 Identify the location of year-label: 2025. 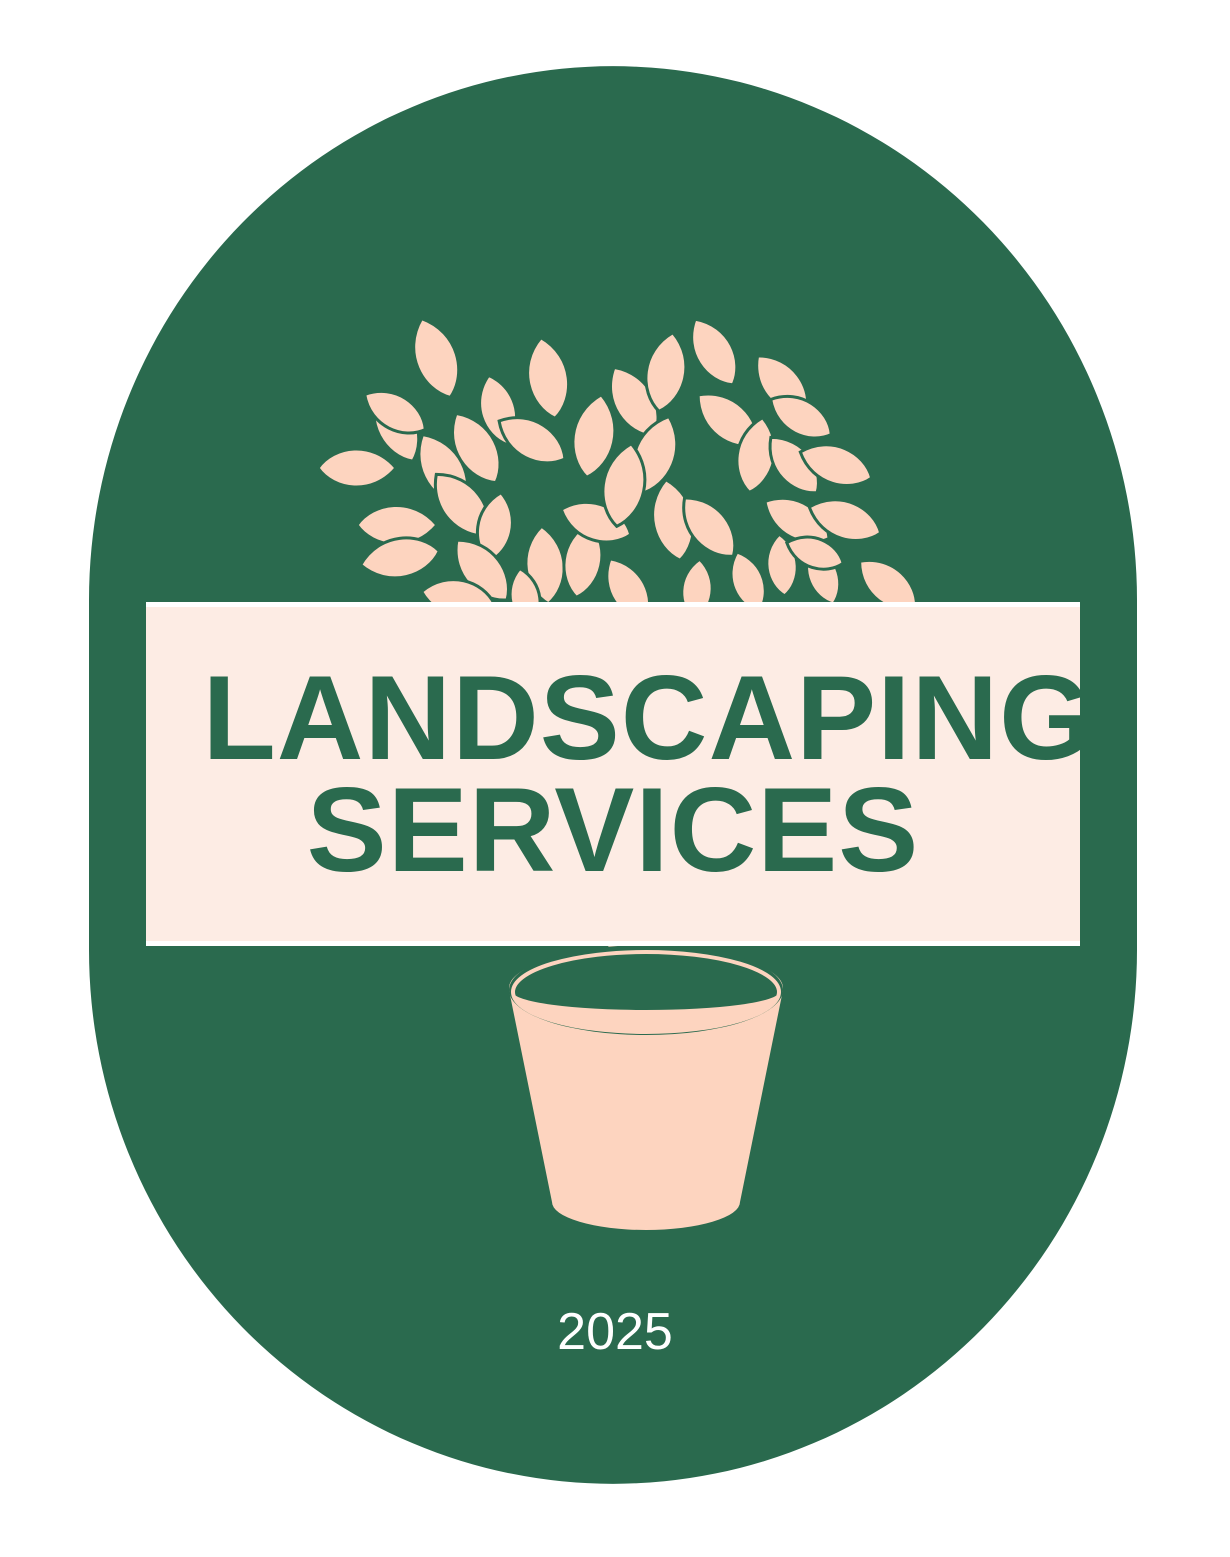
(615, 1332).